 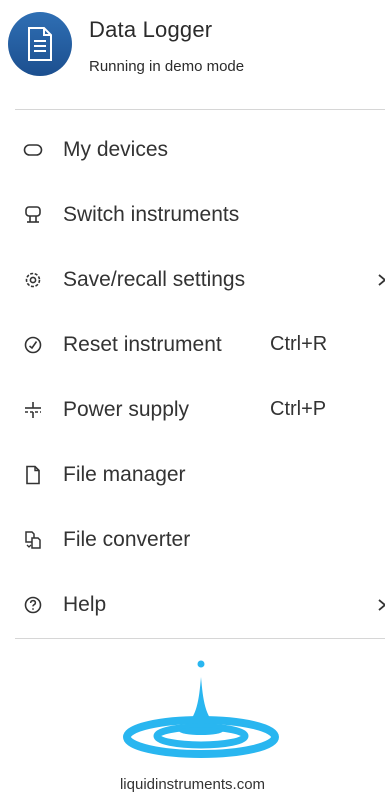 I want to click on menu-item-switch-instruments: Switch instruments, so click(x=192, y=214).